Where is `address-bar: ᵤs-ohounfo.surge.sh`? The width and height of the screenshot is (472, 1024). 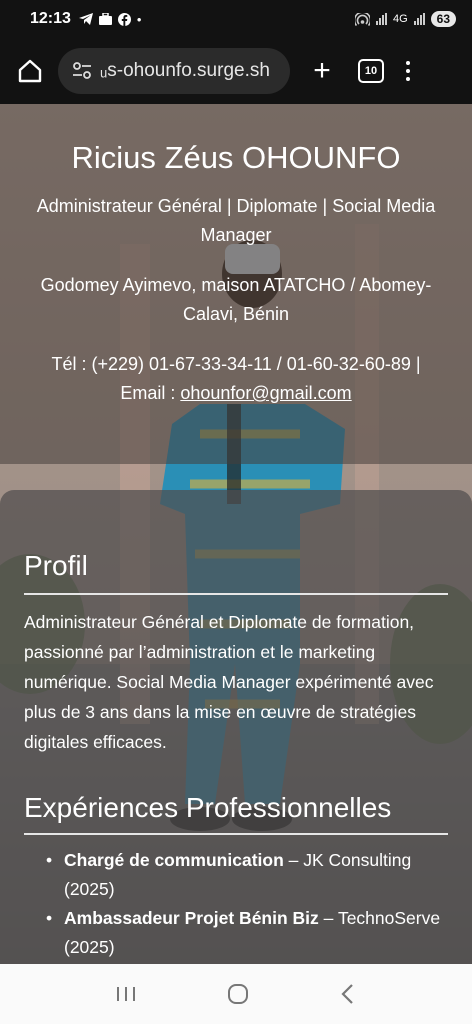 address-bar: ᵤs-ohounfo.surge.sh is located at coordinates (174, 71).